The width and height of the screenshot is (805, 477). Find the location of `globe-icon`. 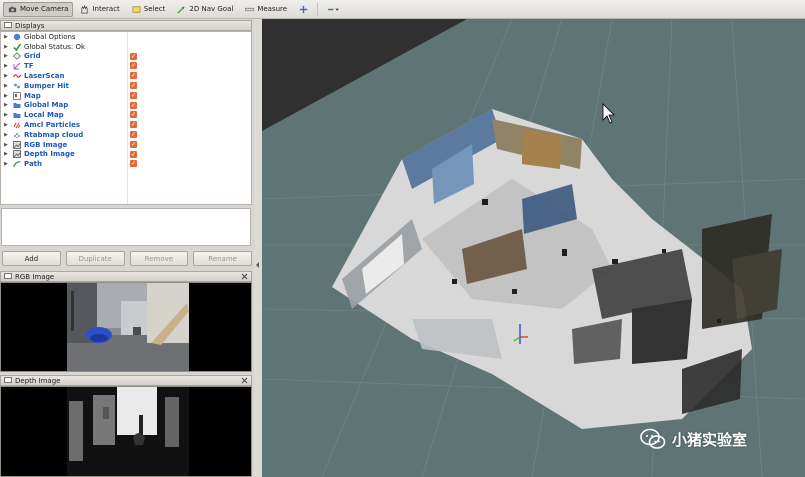

globe-icon is located at coordinates (16, 37).